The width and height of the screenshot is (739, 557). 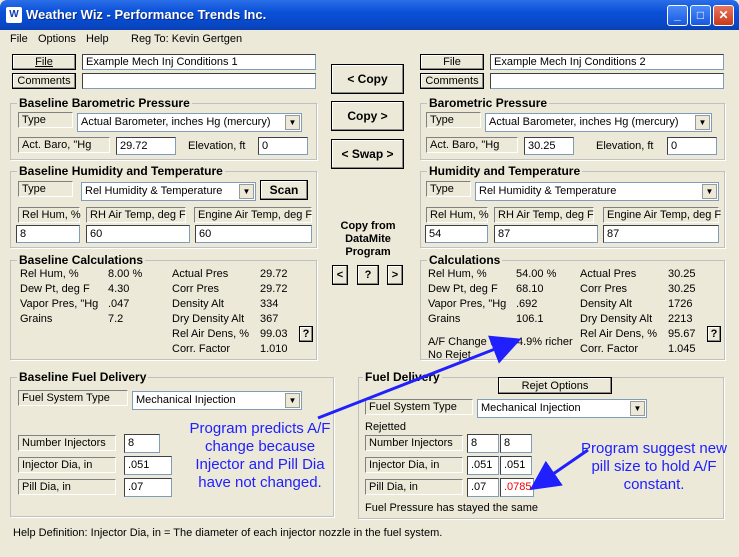 I want to click on arrow-right, so click(x=559, y=469).